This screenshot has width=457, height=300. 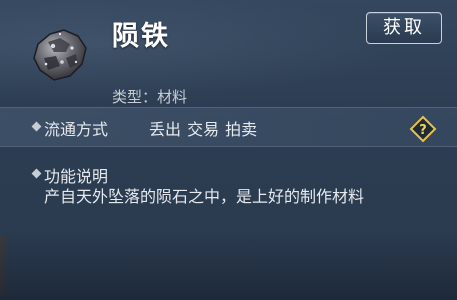 I want to click on help-diamond-icon: ?, so click(x=423, y=129).